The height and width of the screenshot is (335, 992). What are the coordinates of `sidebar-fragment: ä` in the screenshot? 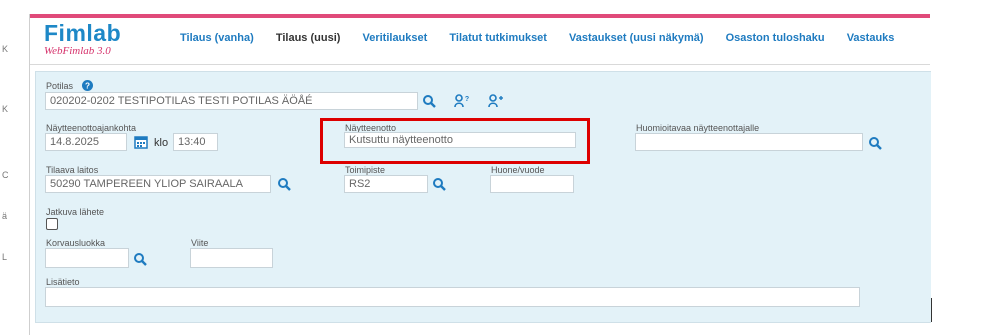 It's located at (5, 216).